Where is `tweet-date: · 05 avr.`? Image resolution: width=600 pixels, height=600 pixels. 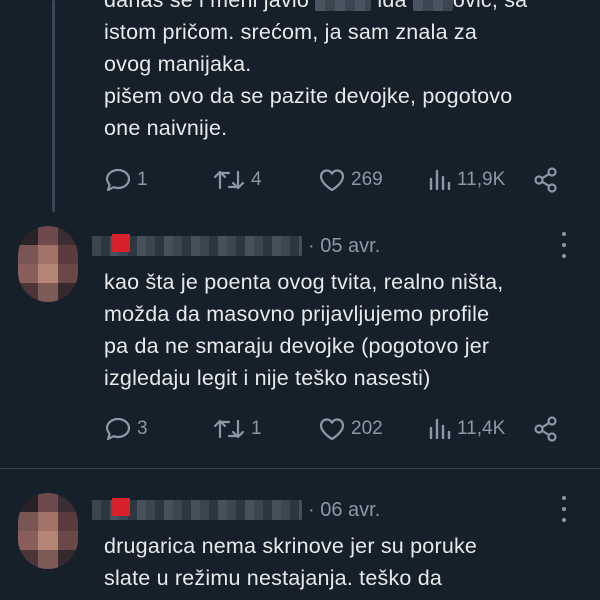 tweet-date: · 05 avr. is located at coordinates (344, 246).